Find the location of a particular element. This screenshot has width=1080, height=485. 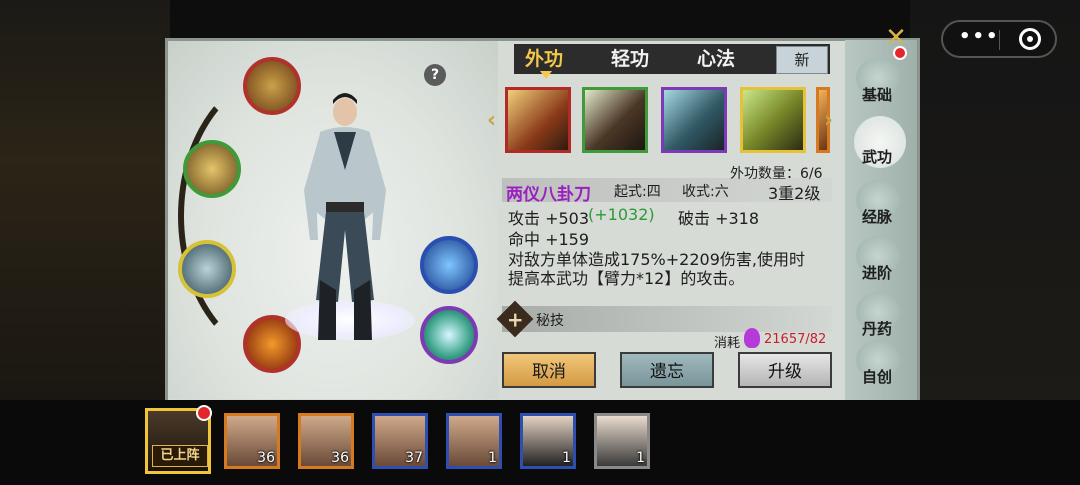

secret-label: 秘技 is located at coordinates (550, 321).